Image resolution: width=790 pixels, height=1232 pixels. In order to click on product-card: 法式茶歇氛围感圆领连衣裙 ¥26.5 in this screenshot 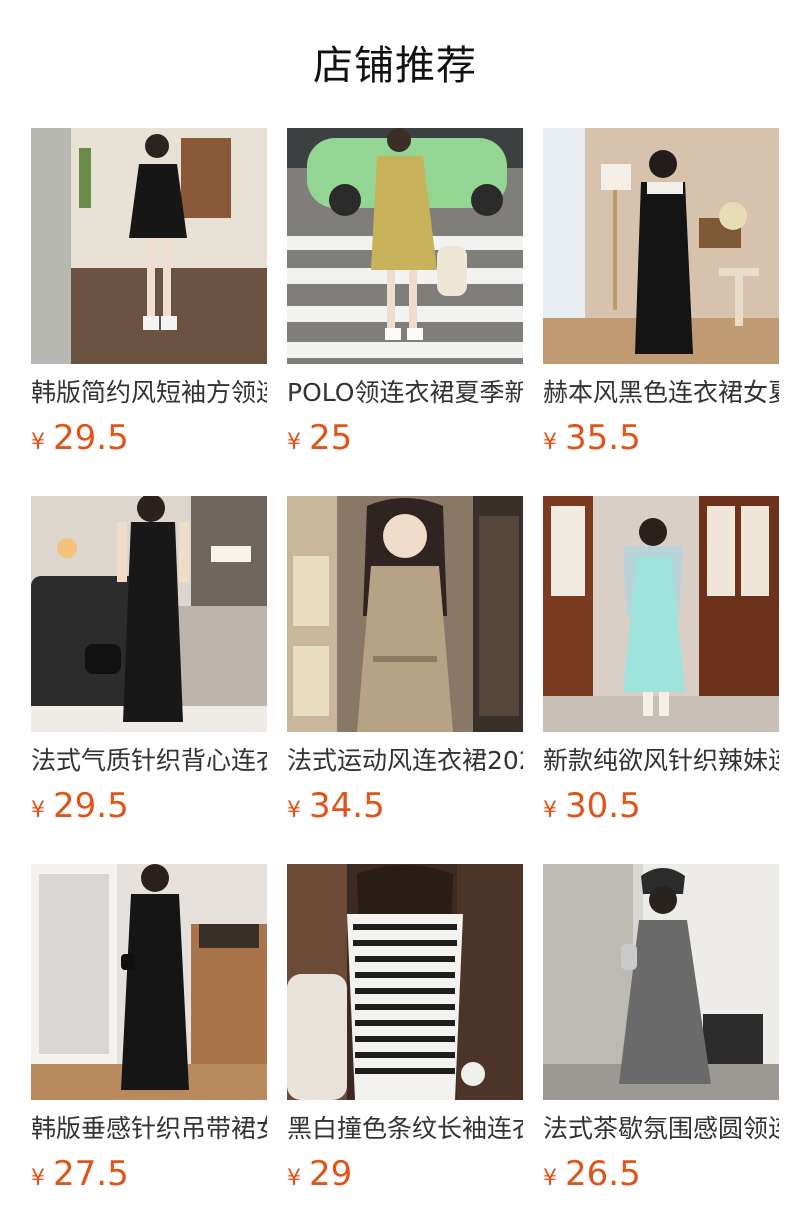, I will do `click(661, 1048)`.